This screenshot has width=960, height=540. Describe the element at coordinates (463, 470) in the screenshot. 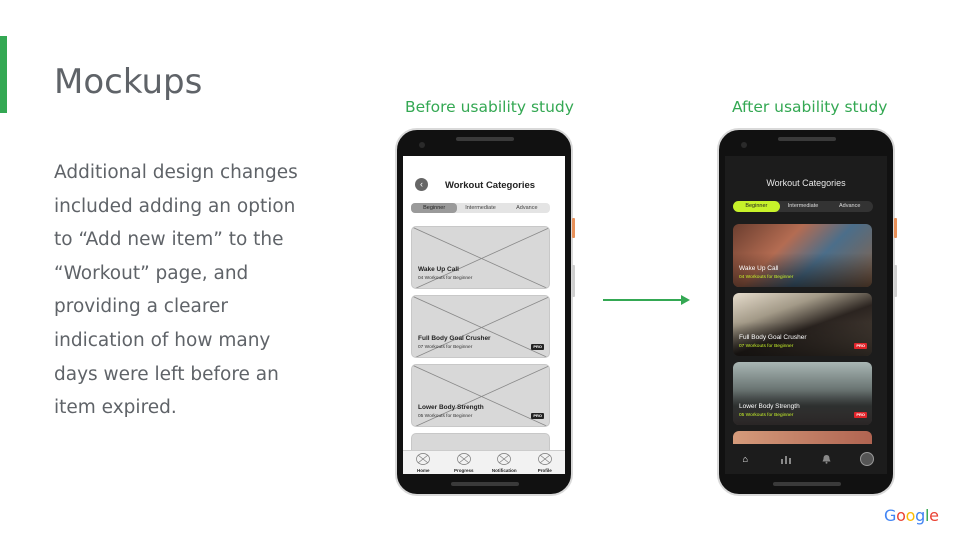

I see `nav-label: Progress` at that location.